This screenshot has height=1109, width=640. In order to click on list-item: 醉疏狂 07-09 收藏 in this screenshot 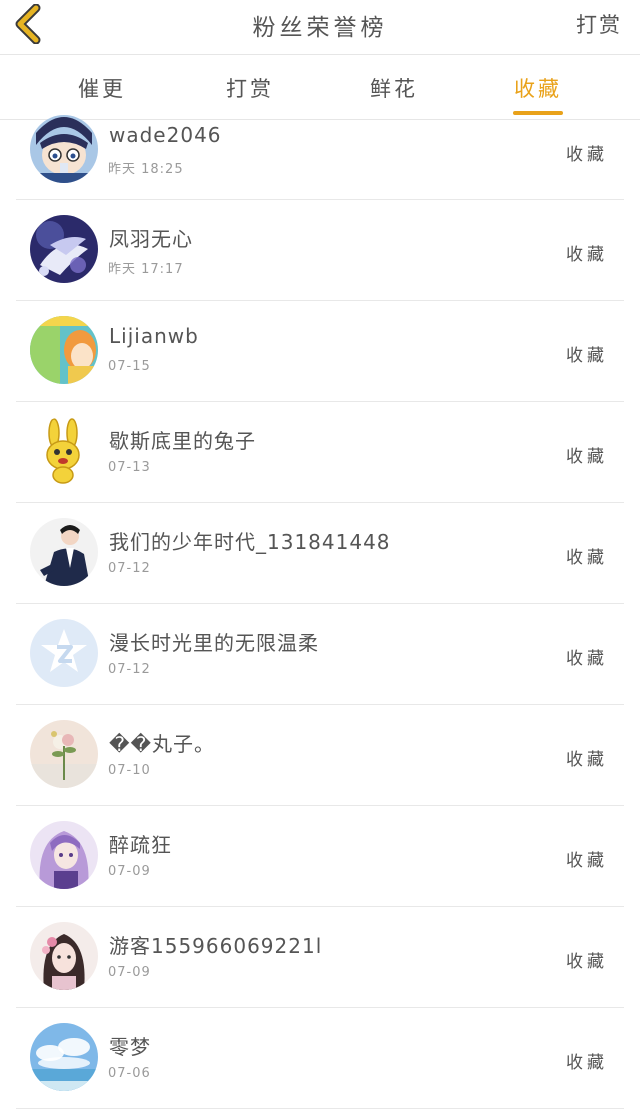, I will do `click(320, 856)`.